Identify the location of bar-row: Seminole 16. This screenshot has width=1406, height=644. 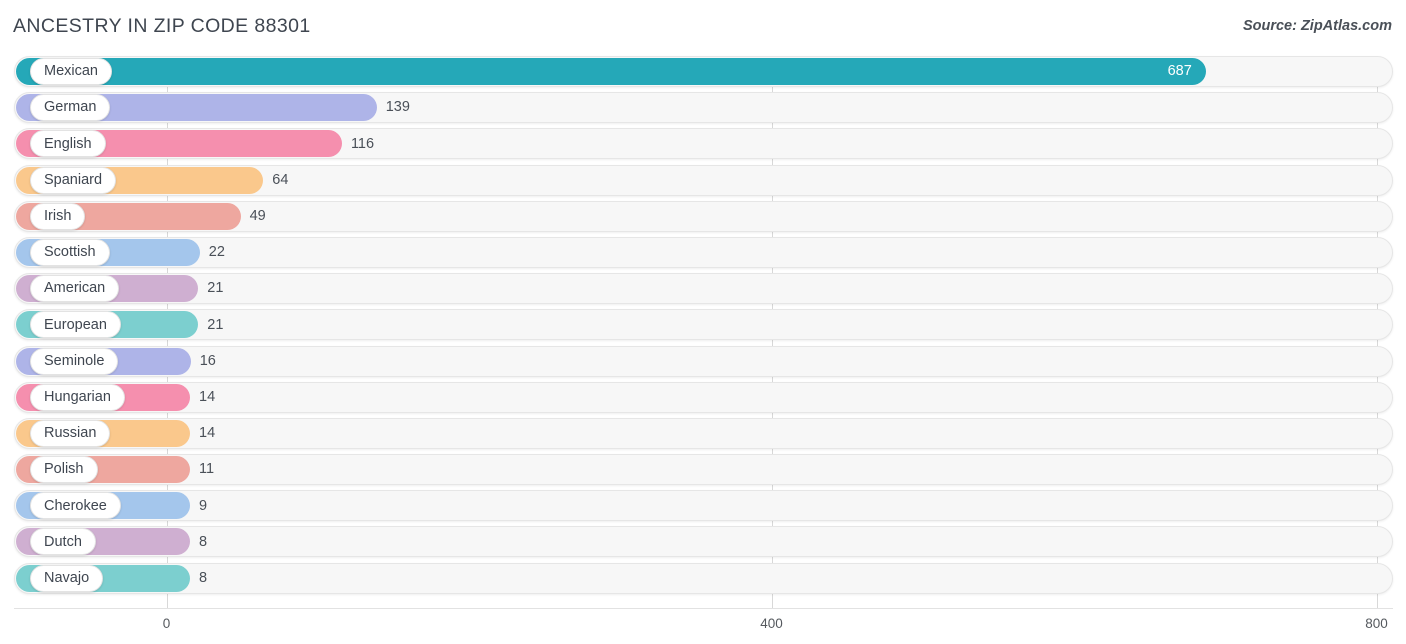
(703, 361).